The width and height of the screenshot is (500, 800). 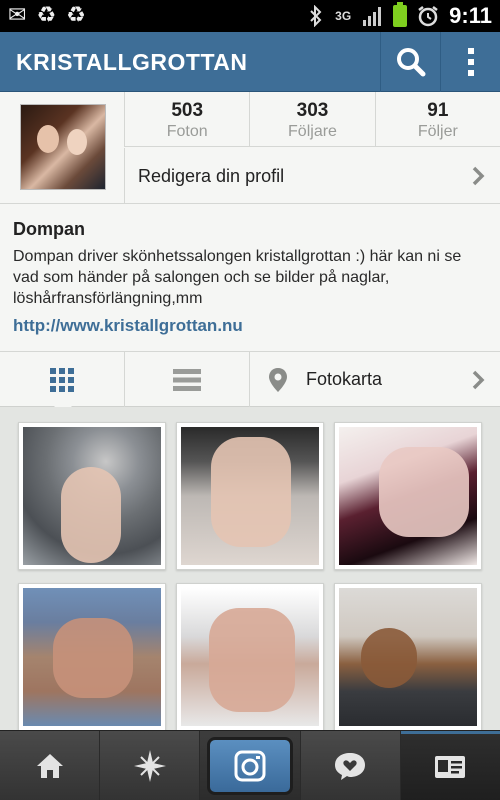 What do you see at coordinates (250, 326) in the screenshot?
I see `bio-website-link: http://www.kristallgrottan.nu` at bounding box center [250, 326].